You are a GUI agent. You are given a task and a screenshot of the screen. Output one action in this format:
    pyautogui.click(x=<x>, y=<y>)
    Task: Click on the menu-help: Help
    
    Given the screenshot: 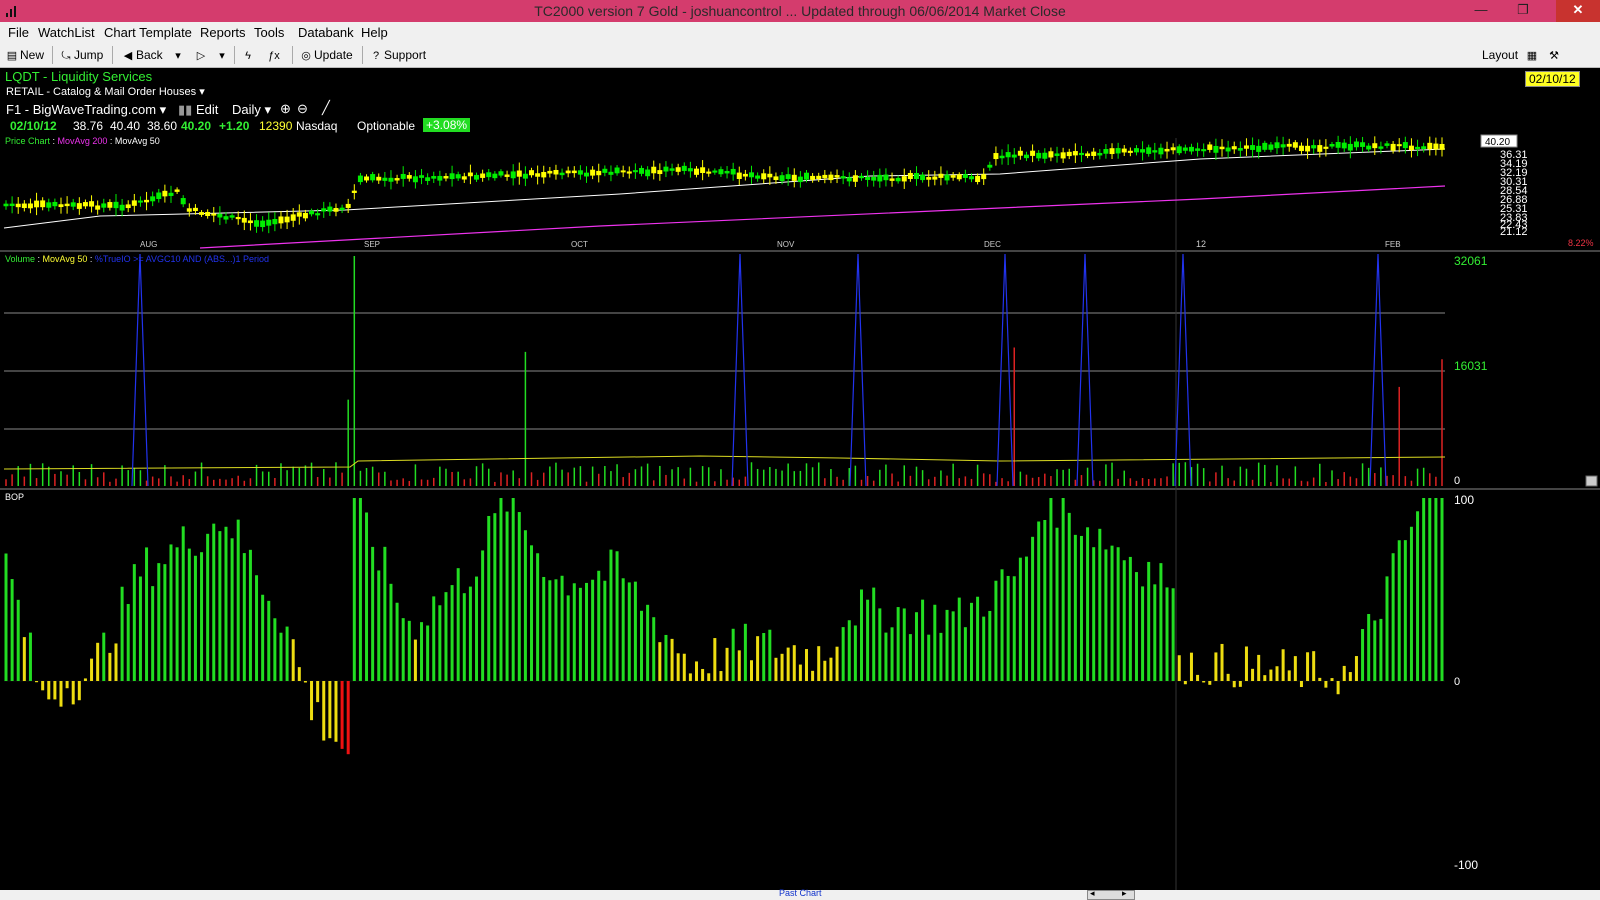 What is the action you would take?
    pyautogui.click(x=374, y=32)
    